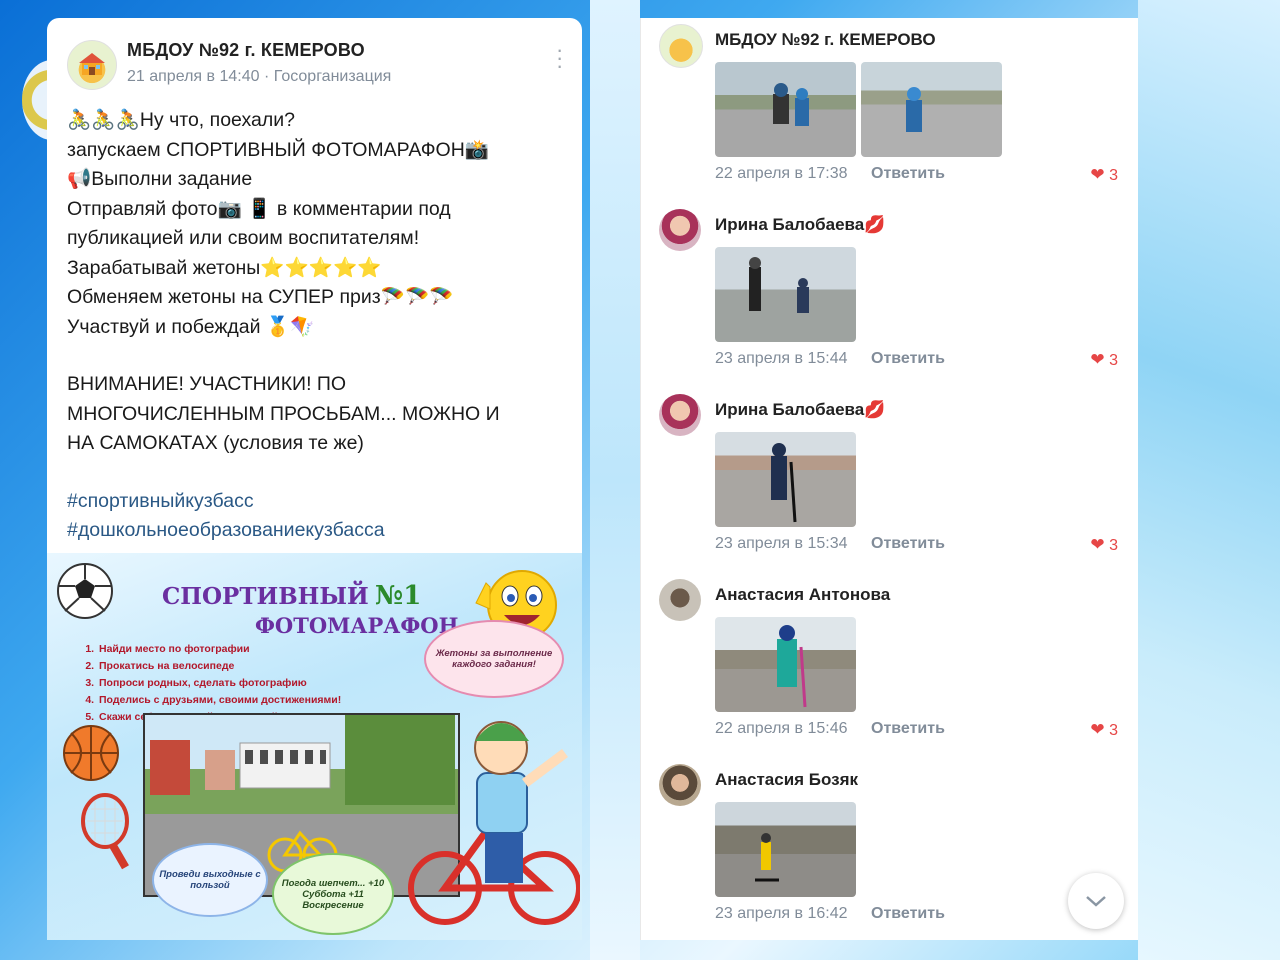  What do you see at coordinates (259, 208) in the screenshot?
I see `post-line: Отправляй фото📷 📱 в комментарии под` at bounding box center [259, 208].